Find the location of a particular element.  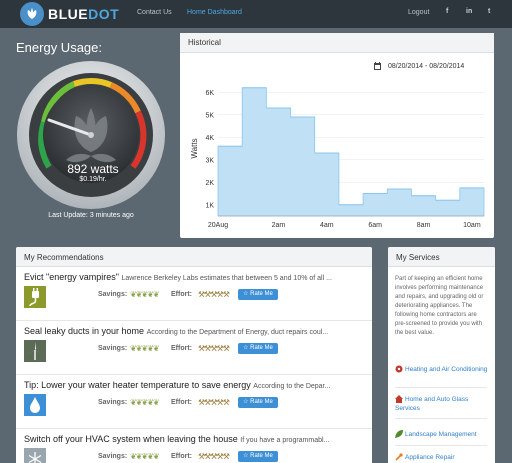

x-tick-label: 2am is located at coordinates (279, 225).